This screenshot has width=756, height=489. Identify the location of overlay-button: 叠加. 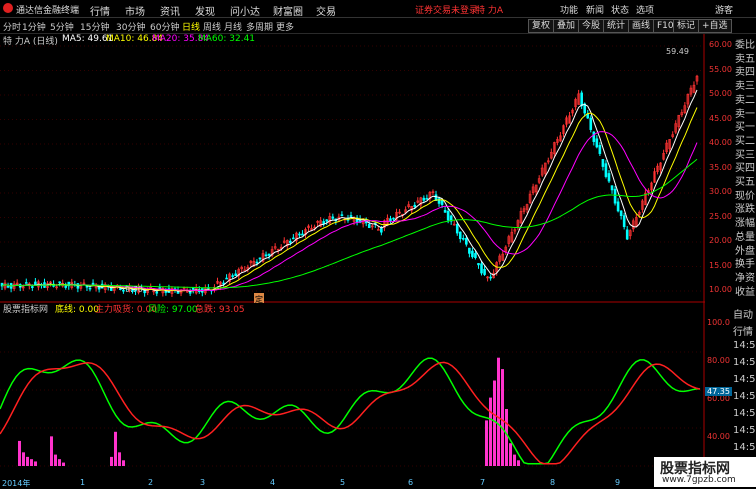
(566, 26).